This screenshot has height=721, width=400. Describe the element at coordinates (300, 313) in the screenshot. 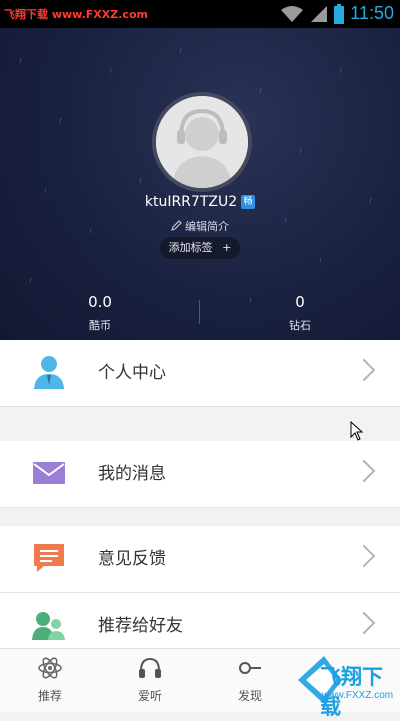

I see `diamonds-stat: 0 钻石` at that location.